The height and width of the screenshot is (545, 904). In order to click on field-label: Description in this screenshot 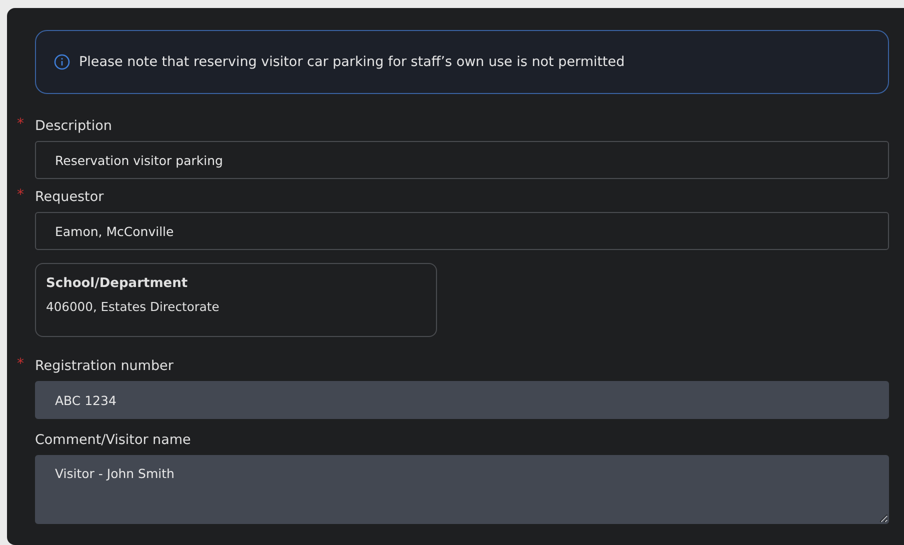, I will do `click(73, 126)`.